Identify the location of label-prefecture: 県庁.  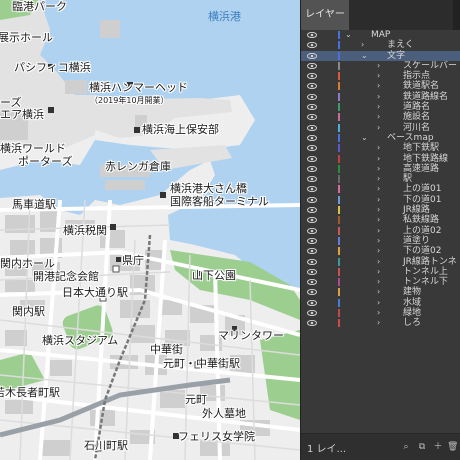
(133, 260).